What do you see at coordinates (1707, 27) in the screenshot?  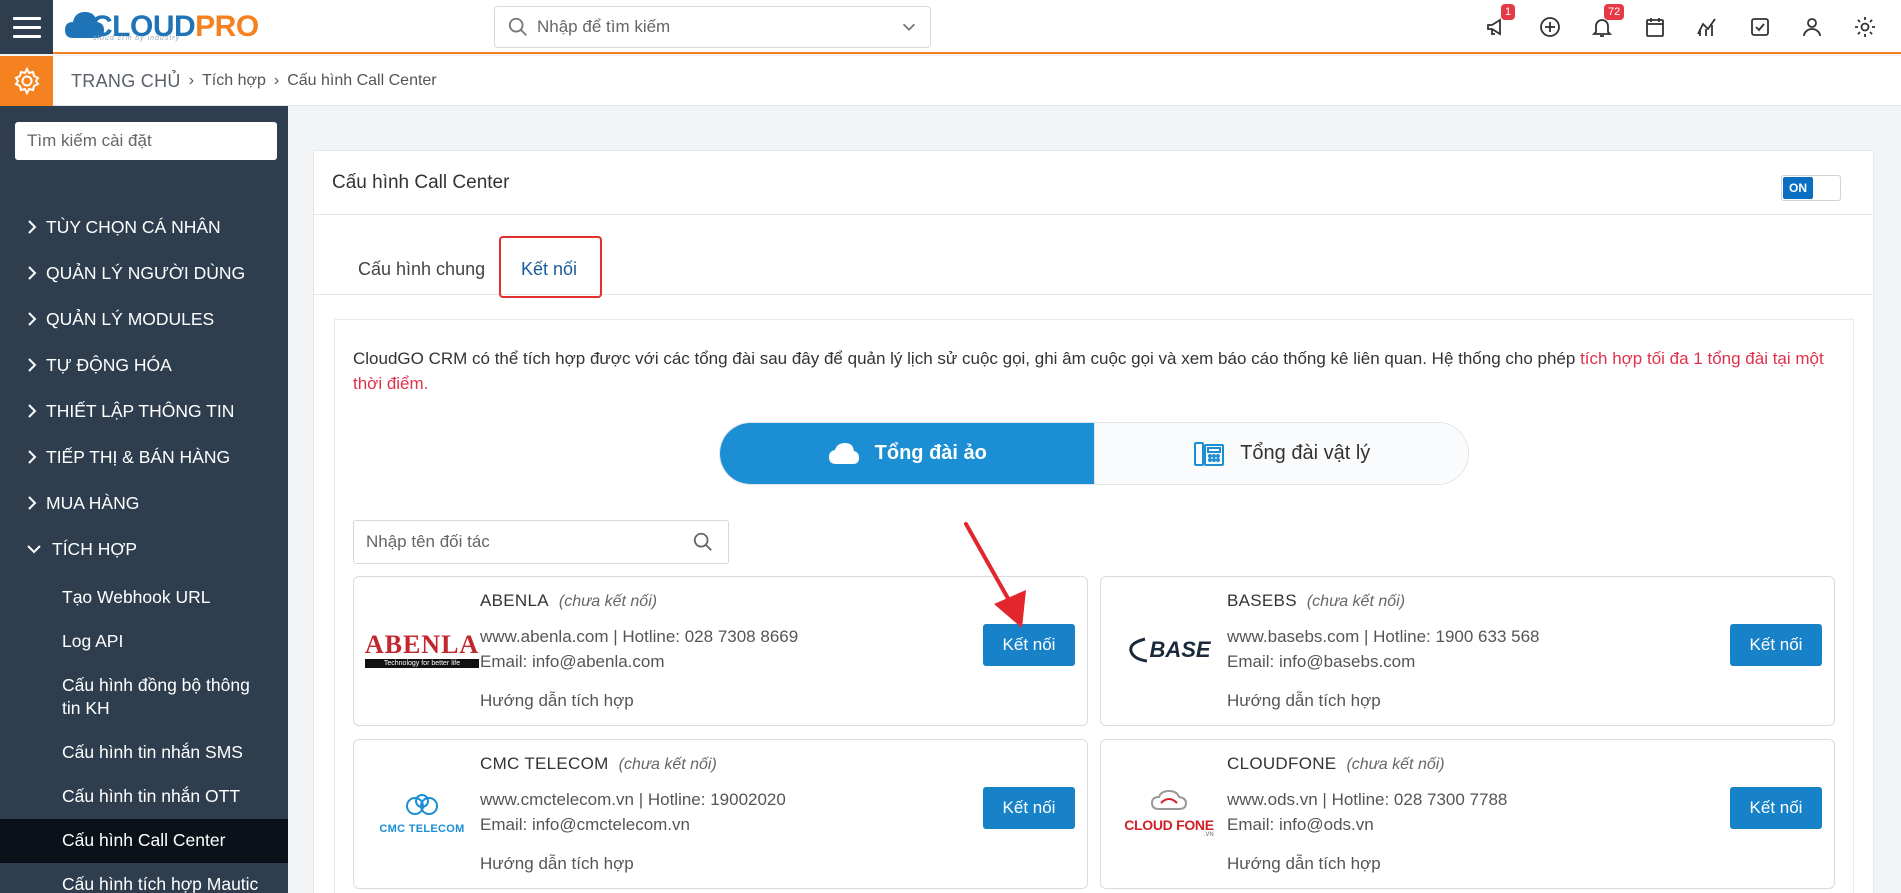 I see `chart-icon` at bounding box center [1707, 27].